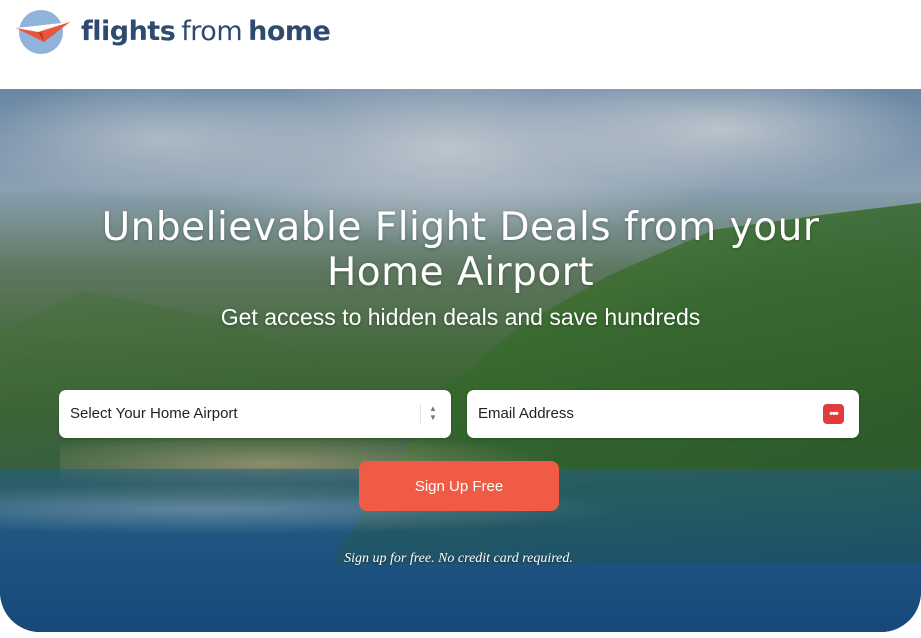 The height and width of the screenshot is (638, 921). Describe the element at coordinates (43, 31) in the screenshot. I see `paper-plane-icon` at that location.